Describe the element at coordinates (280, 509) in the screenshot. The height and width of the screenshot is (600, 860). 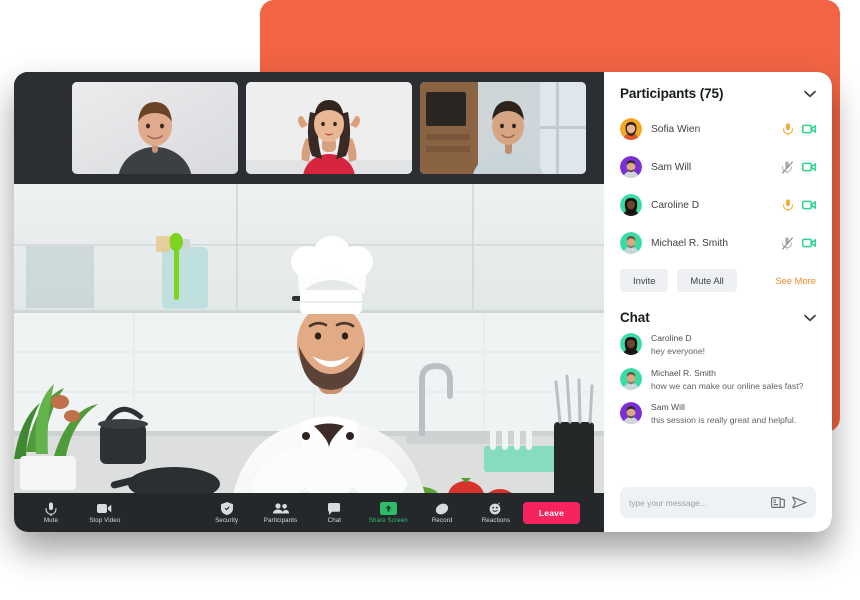
I see `people-icon` at that location.